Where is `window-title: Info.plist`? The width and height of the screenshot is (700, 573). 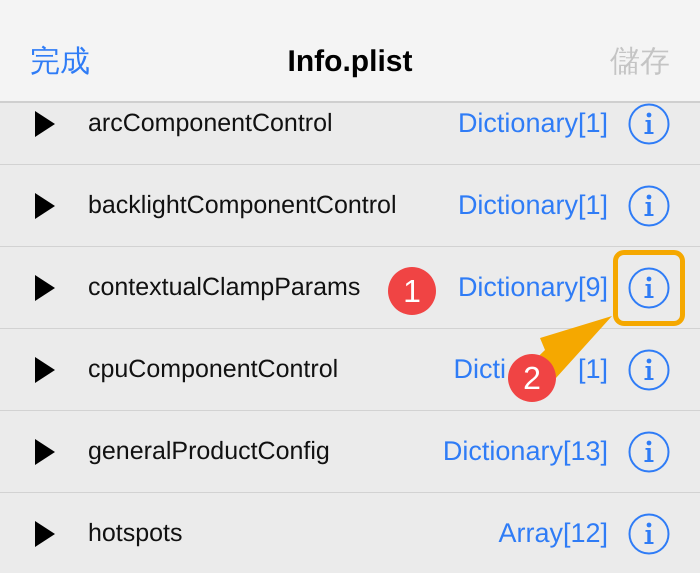 window-title: Info.plist is located at coordinates (350, 61).